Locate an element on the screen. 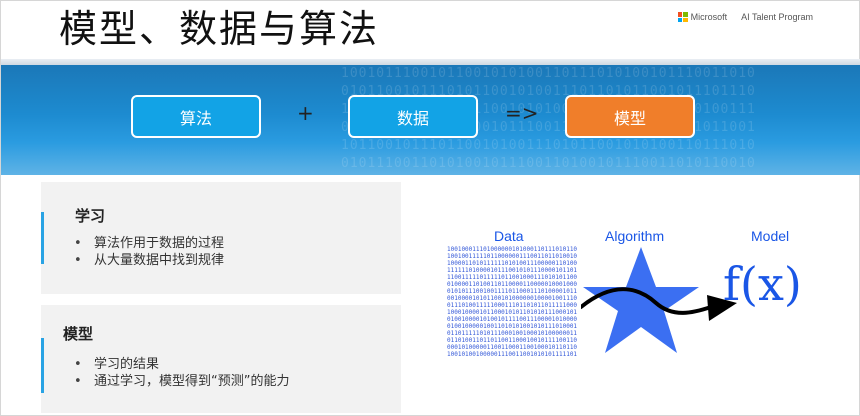  algorithm-box: 算法 is located at coordinates (196, 116).